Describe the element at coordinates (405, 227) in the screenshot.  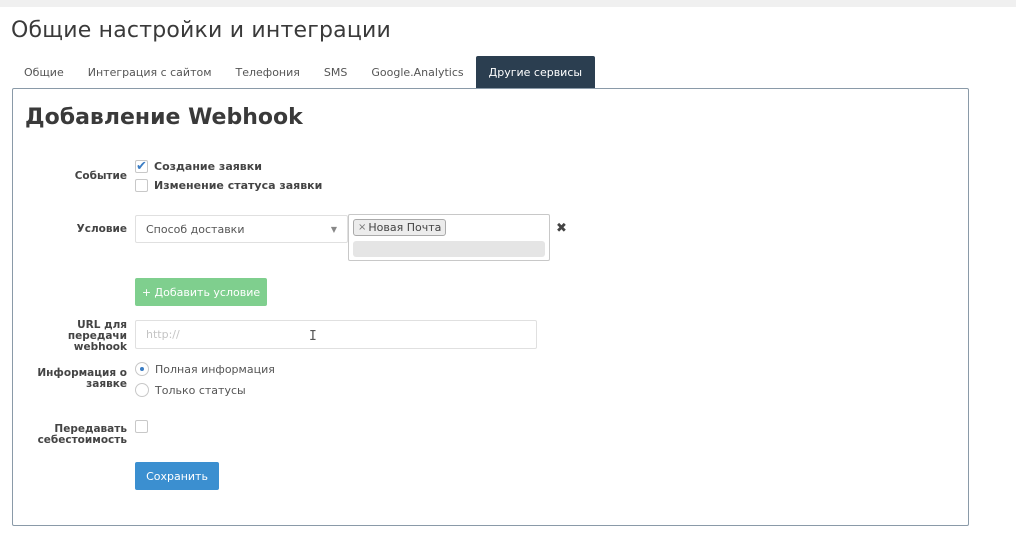
I see `tag-label: Новая Почта` at that location.